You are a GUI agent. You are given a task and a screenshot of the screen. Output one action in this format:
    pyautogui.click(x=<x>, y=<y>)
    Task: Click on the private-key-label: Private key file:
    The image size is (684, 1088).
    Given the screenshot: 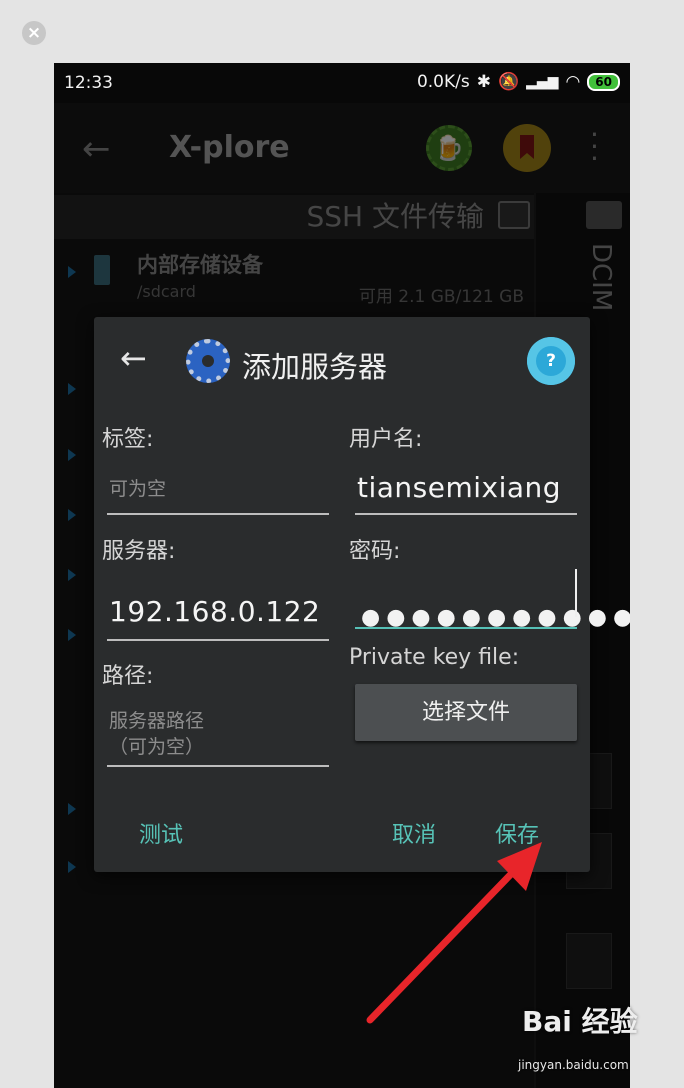 What is the action you would take?
    pyautogui.click(x=434, y=657)
    